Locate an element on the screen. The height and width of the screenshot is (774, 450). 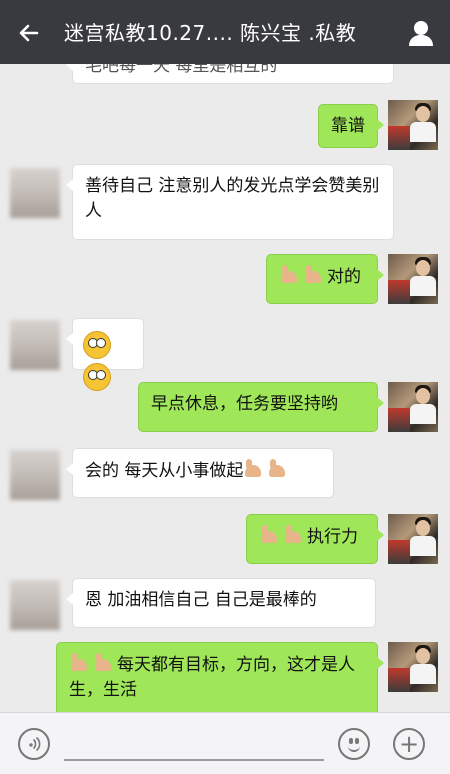
message-bubble: 恩 加油相信自己 自己是最棒的 is located at coordinates (221, 603).